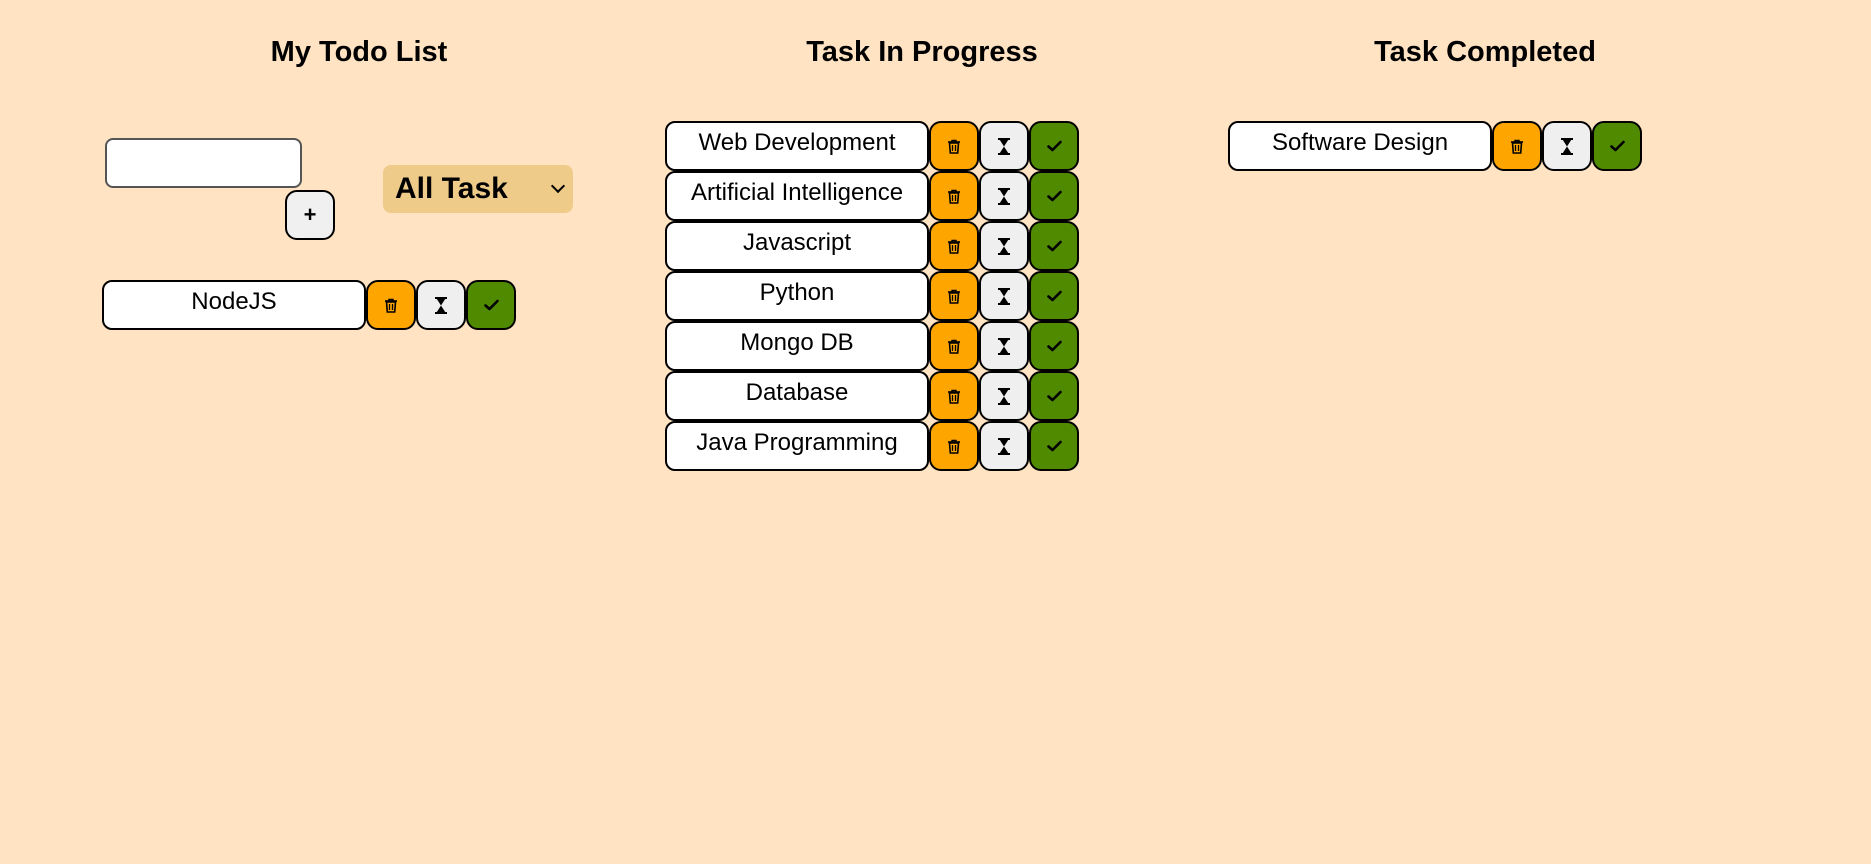 The width and height of the screenshot is (1871, 864). Describe the element at coordinates (234, 305) in the screenshot. I see `task-name: NodeJS` at that location.